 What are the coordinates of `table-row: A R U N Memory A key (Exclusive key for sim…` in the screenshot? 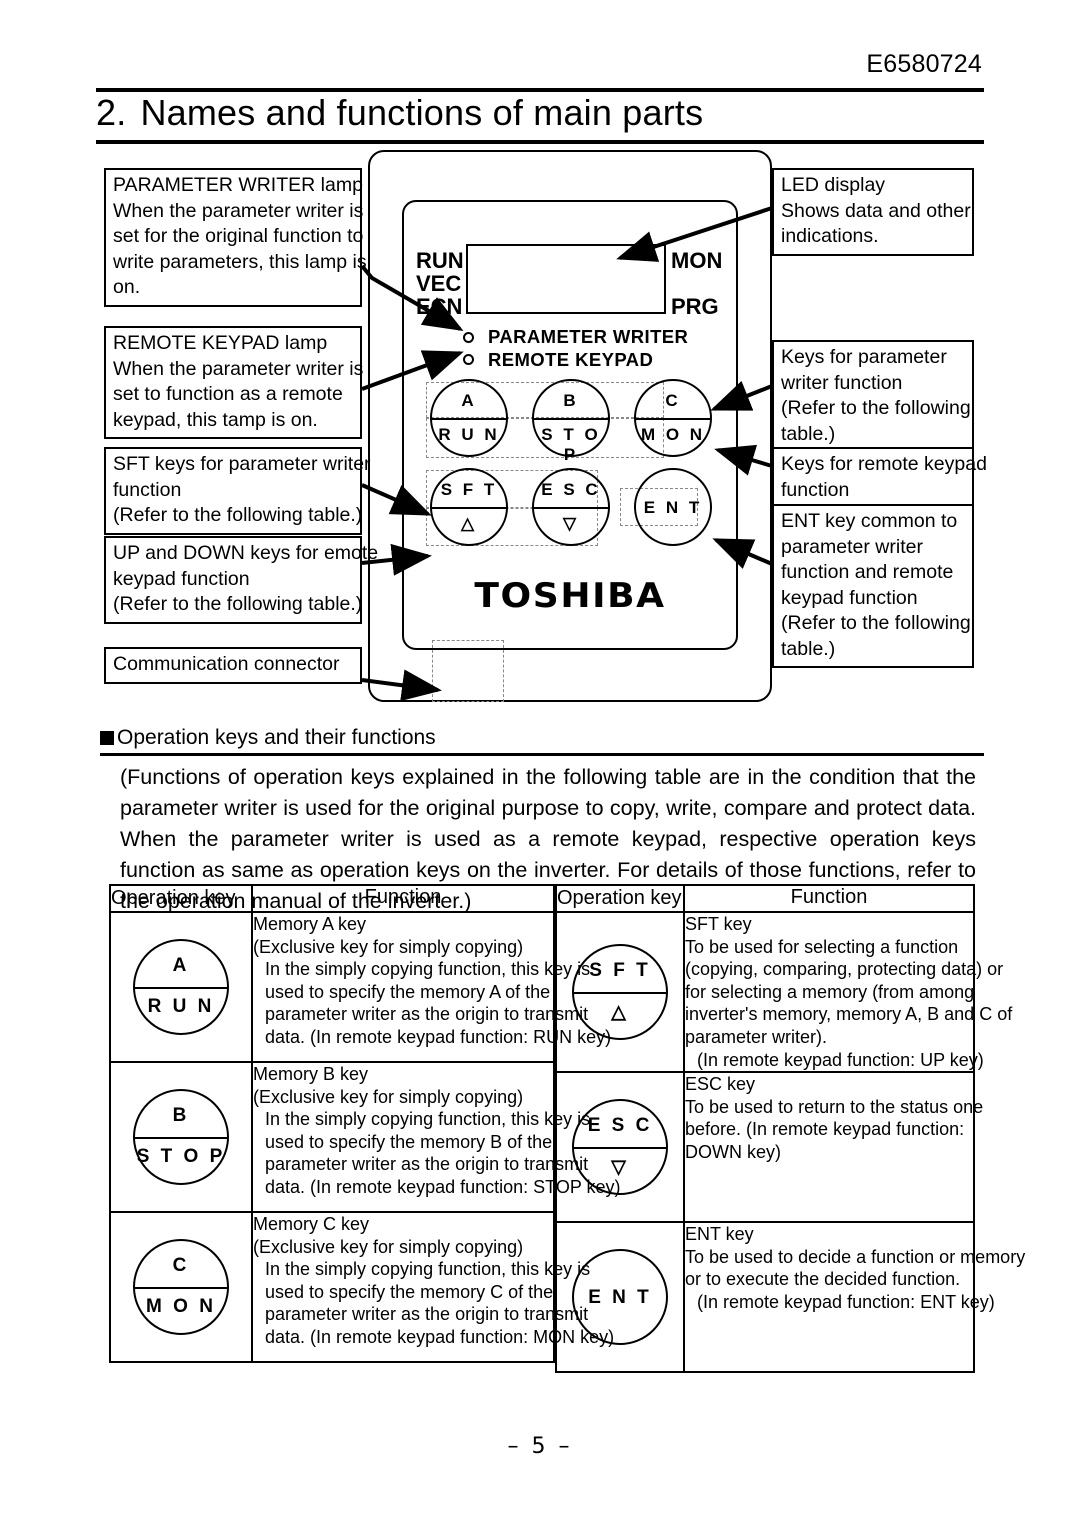 It's located at (360, 987).